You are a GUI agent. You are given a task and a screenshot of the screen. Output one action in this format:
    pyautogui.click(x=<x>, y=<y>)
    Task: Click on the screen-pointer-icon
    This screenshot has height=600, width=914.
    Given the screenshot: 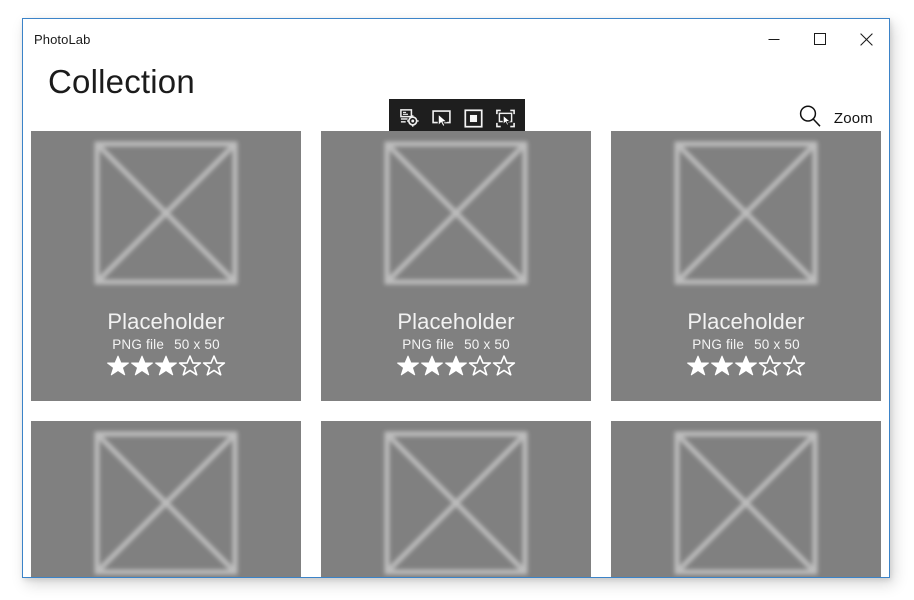 What is the action you would take?
    pyautogui.click(x=441, y=118)
    